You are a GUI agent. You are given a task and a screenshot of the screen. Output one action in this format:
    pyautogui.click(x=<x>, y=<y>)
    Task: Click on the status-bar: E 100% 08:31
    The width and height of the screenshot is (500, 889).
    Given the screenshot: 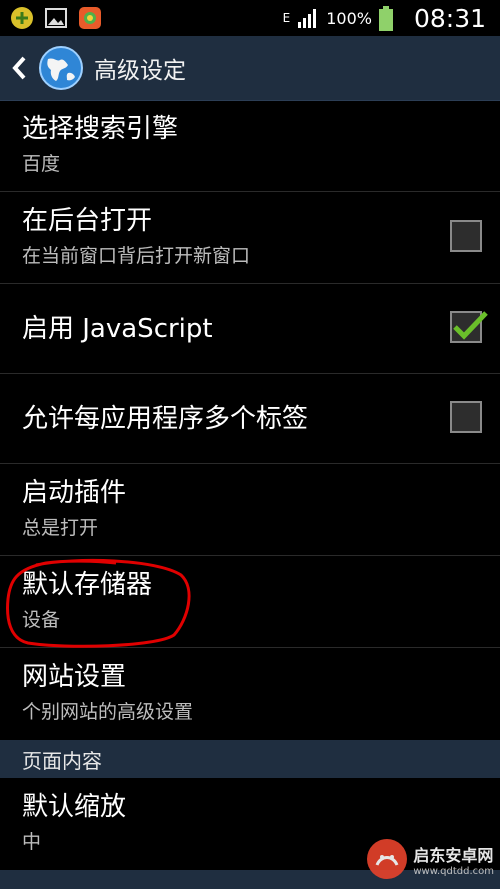 What is the action you would take?
    pyautogui.click(x=250, y=18)
    